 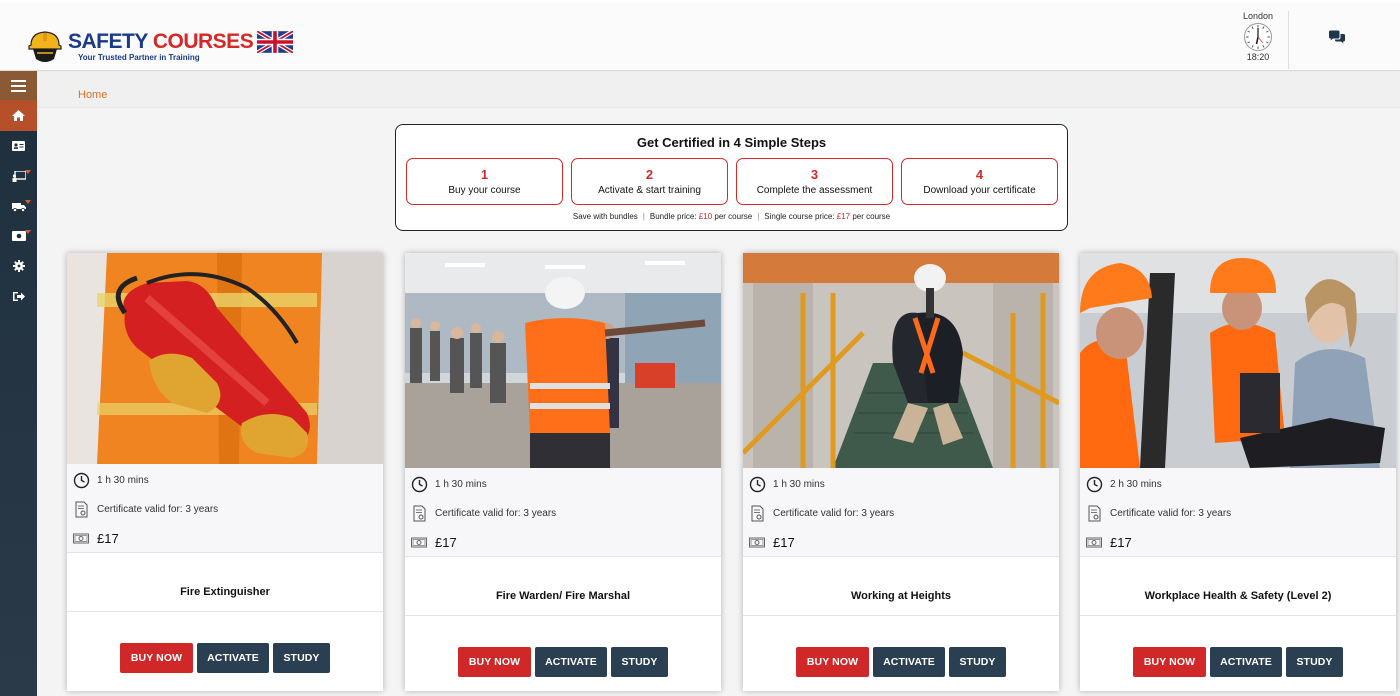 I want to click on step-label: Complete the assessment, so click(x=814, y=190).